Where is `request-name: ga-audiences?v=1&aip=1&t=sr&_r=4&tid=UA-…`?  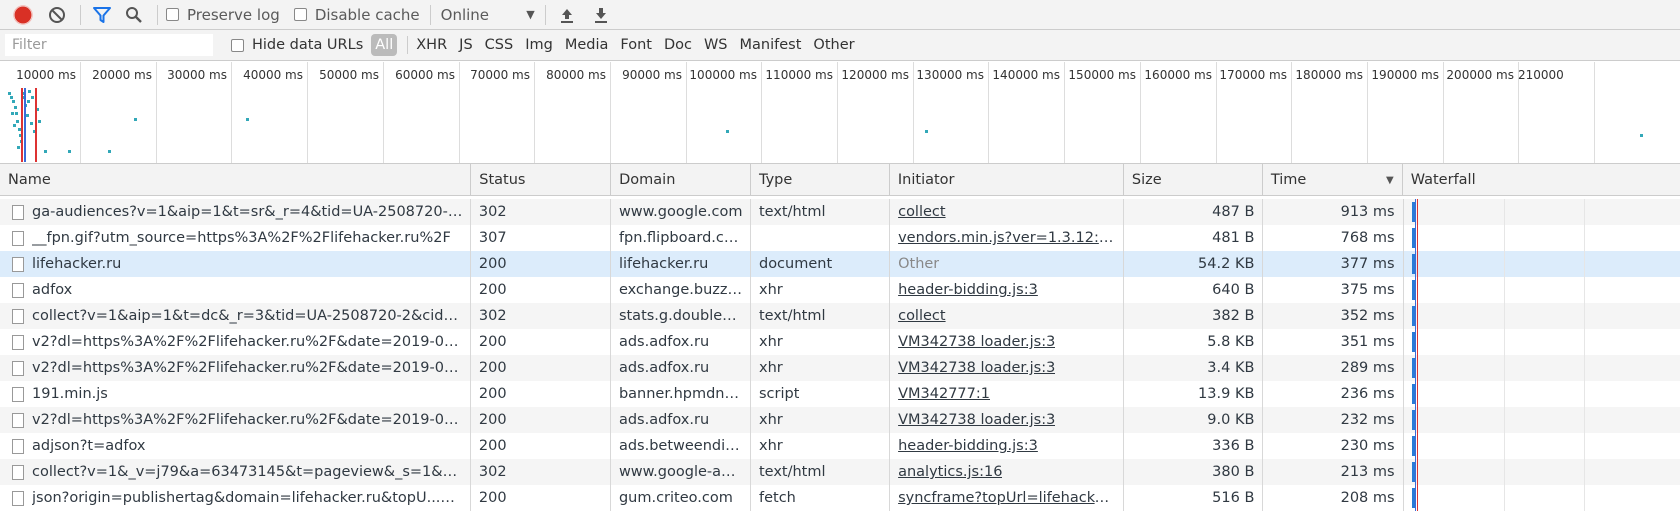
request-name: ga-audiences?v=1&aip=1&t=sr&_r=4&tid=UA-… is located at coordinates (248, 212).